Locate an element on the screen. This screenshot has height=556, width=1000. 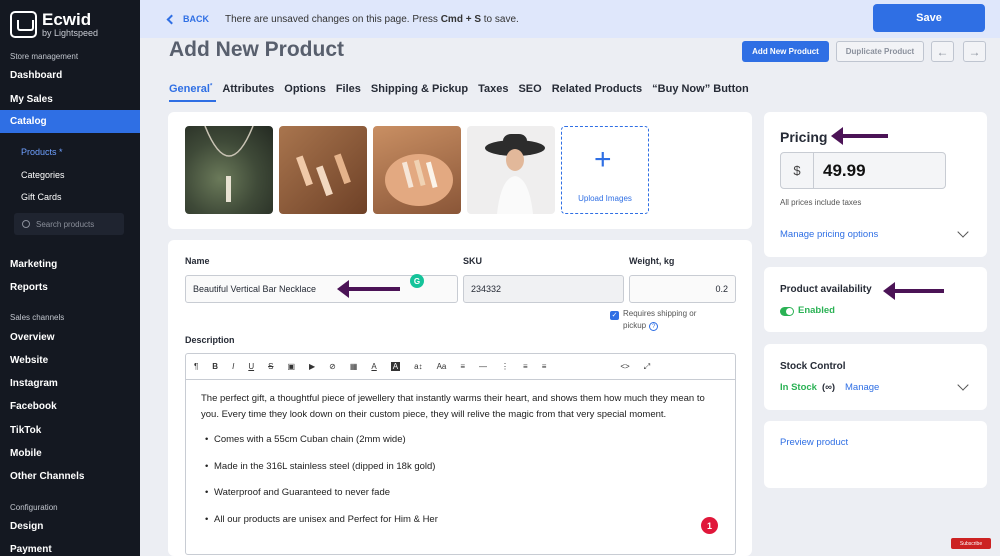
link-icon: ⊘ is located at coordinates (332, 366).